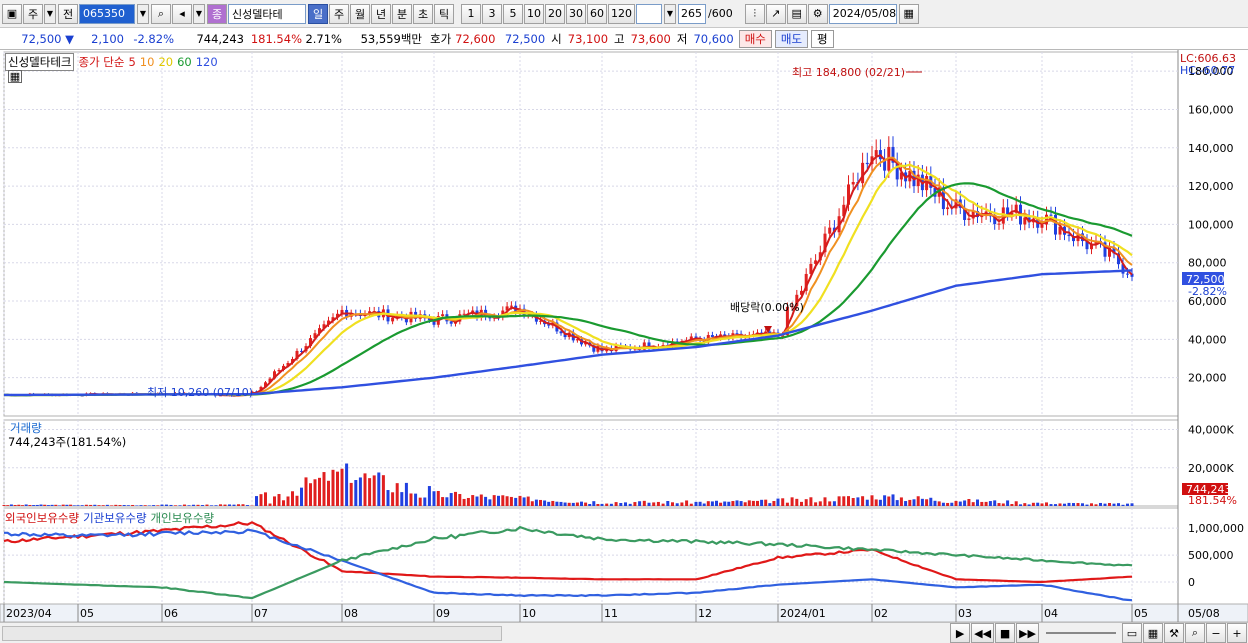 Image resolution: width=1248 pixels, height=643 pixels. I want to click on gear-icon: ⚙, so click(817, 13).